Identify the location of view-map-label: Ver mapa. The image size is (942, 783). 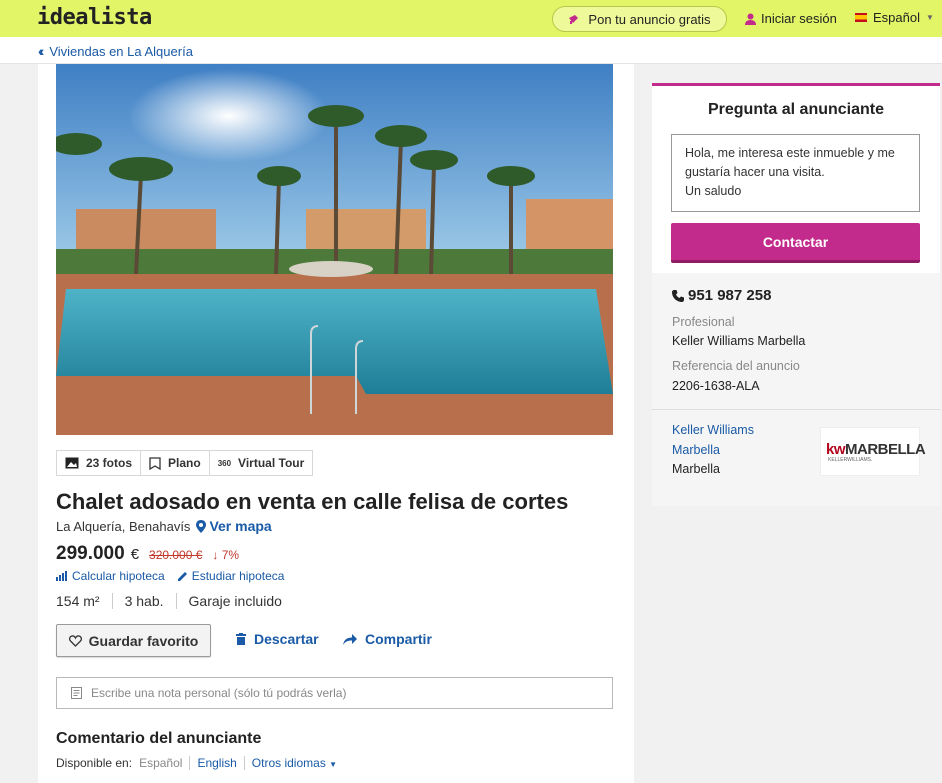
(240, 526).